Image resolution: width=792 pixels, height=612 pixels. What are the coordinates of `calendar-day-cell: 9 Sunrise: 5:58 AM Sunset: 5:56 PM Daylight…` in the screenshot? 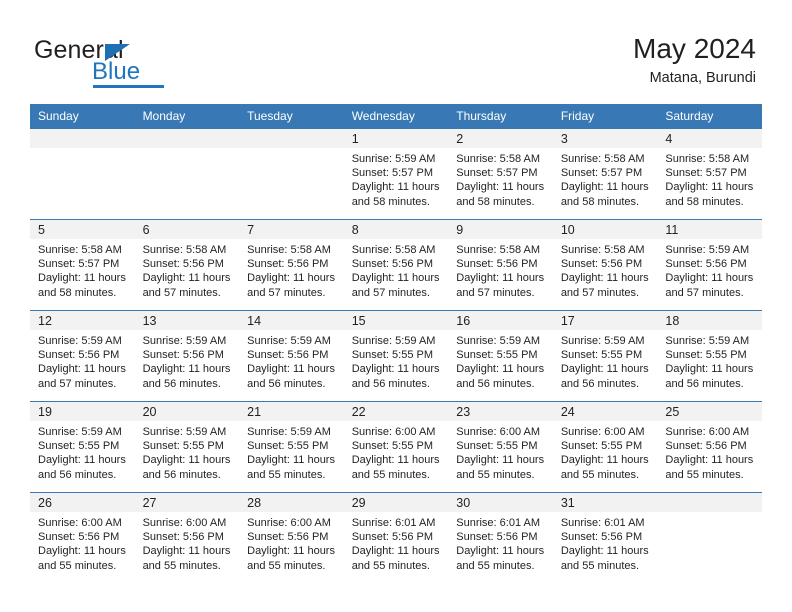 It's located at (500, 265).